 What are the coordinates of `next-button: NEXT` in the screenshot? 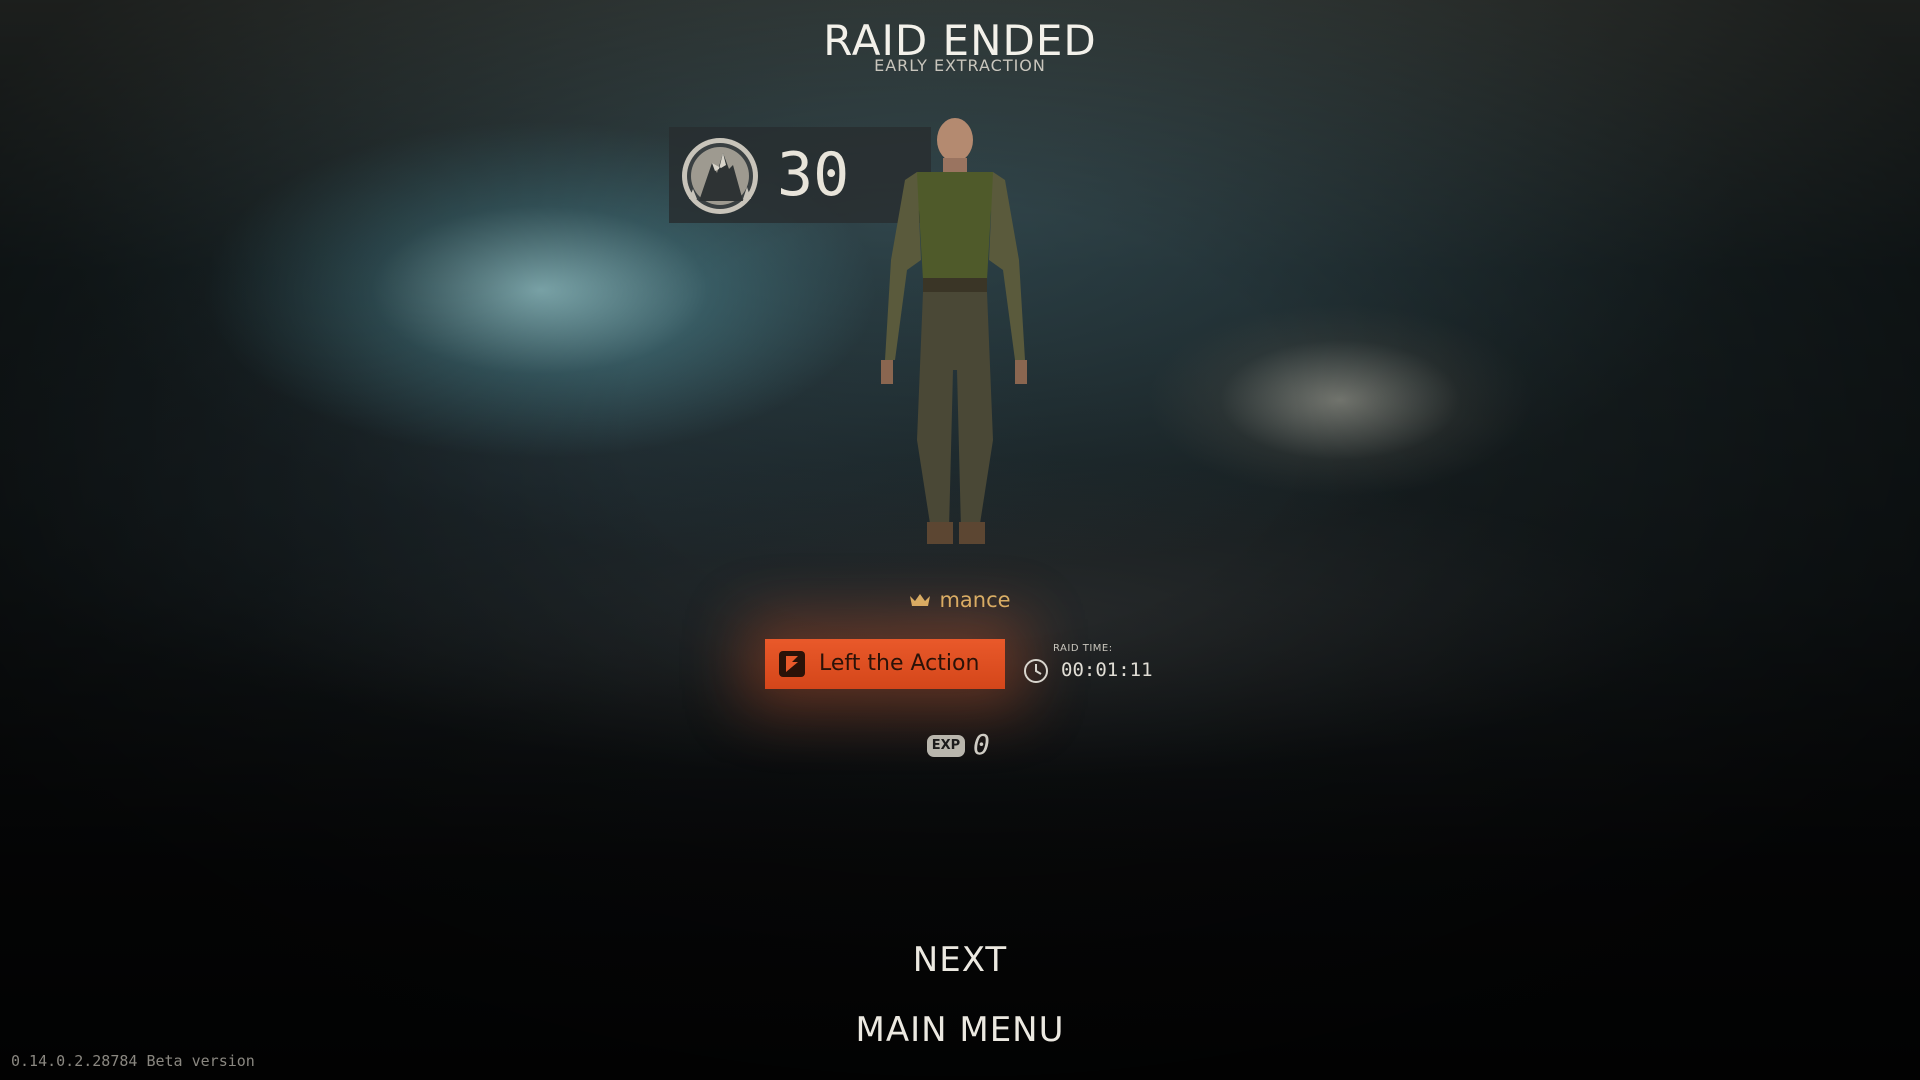 It's located at (960, 960).